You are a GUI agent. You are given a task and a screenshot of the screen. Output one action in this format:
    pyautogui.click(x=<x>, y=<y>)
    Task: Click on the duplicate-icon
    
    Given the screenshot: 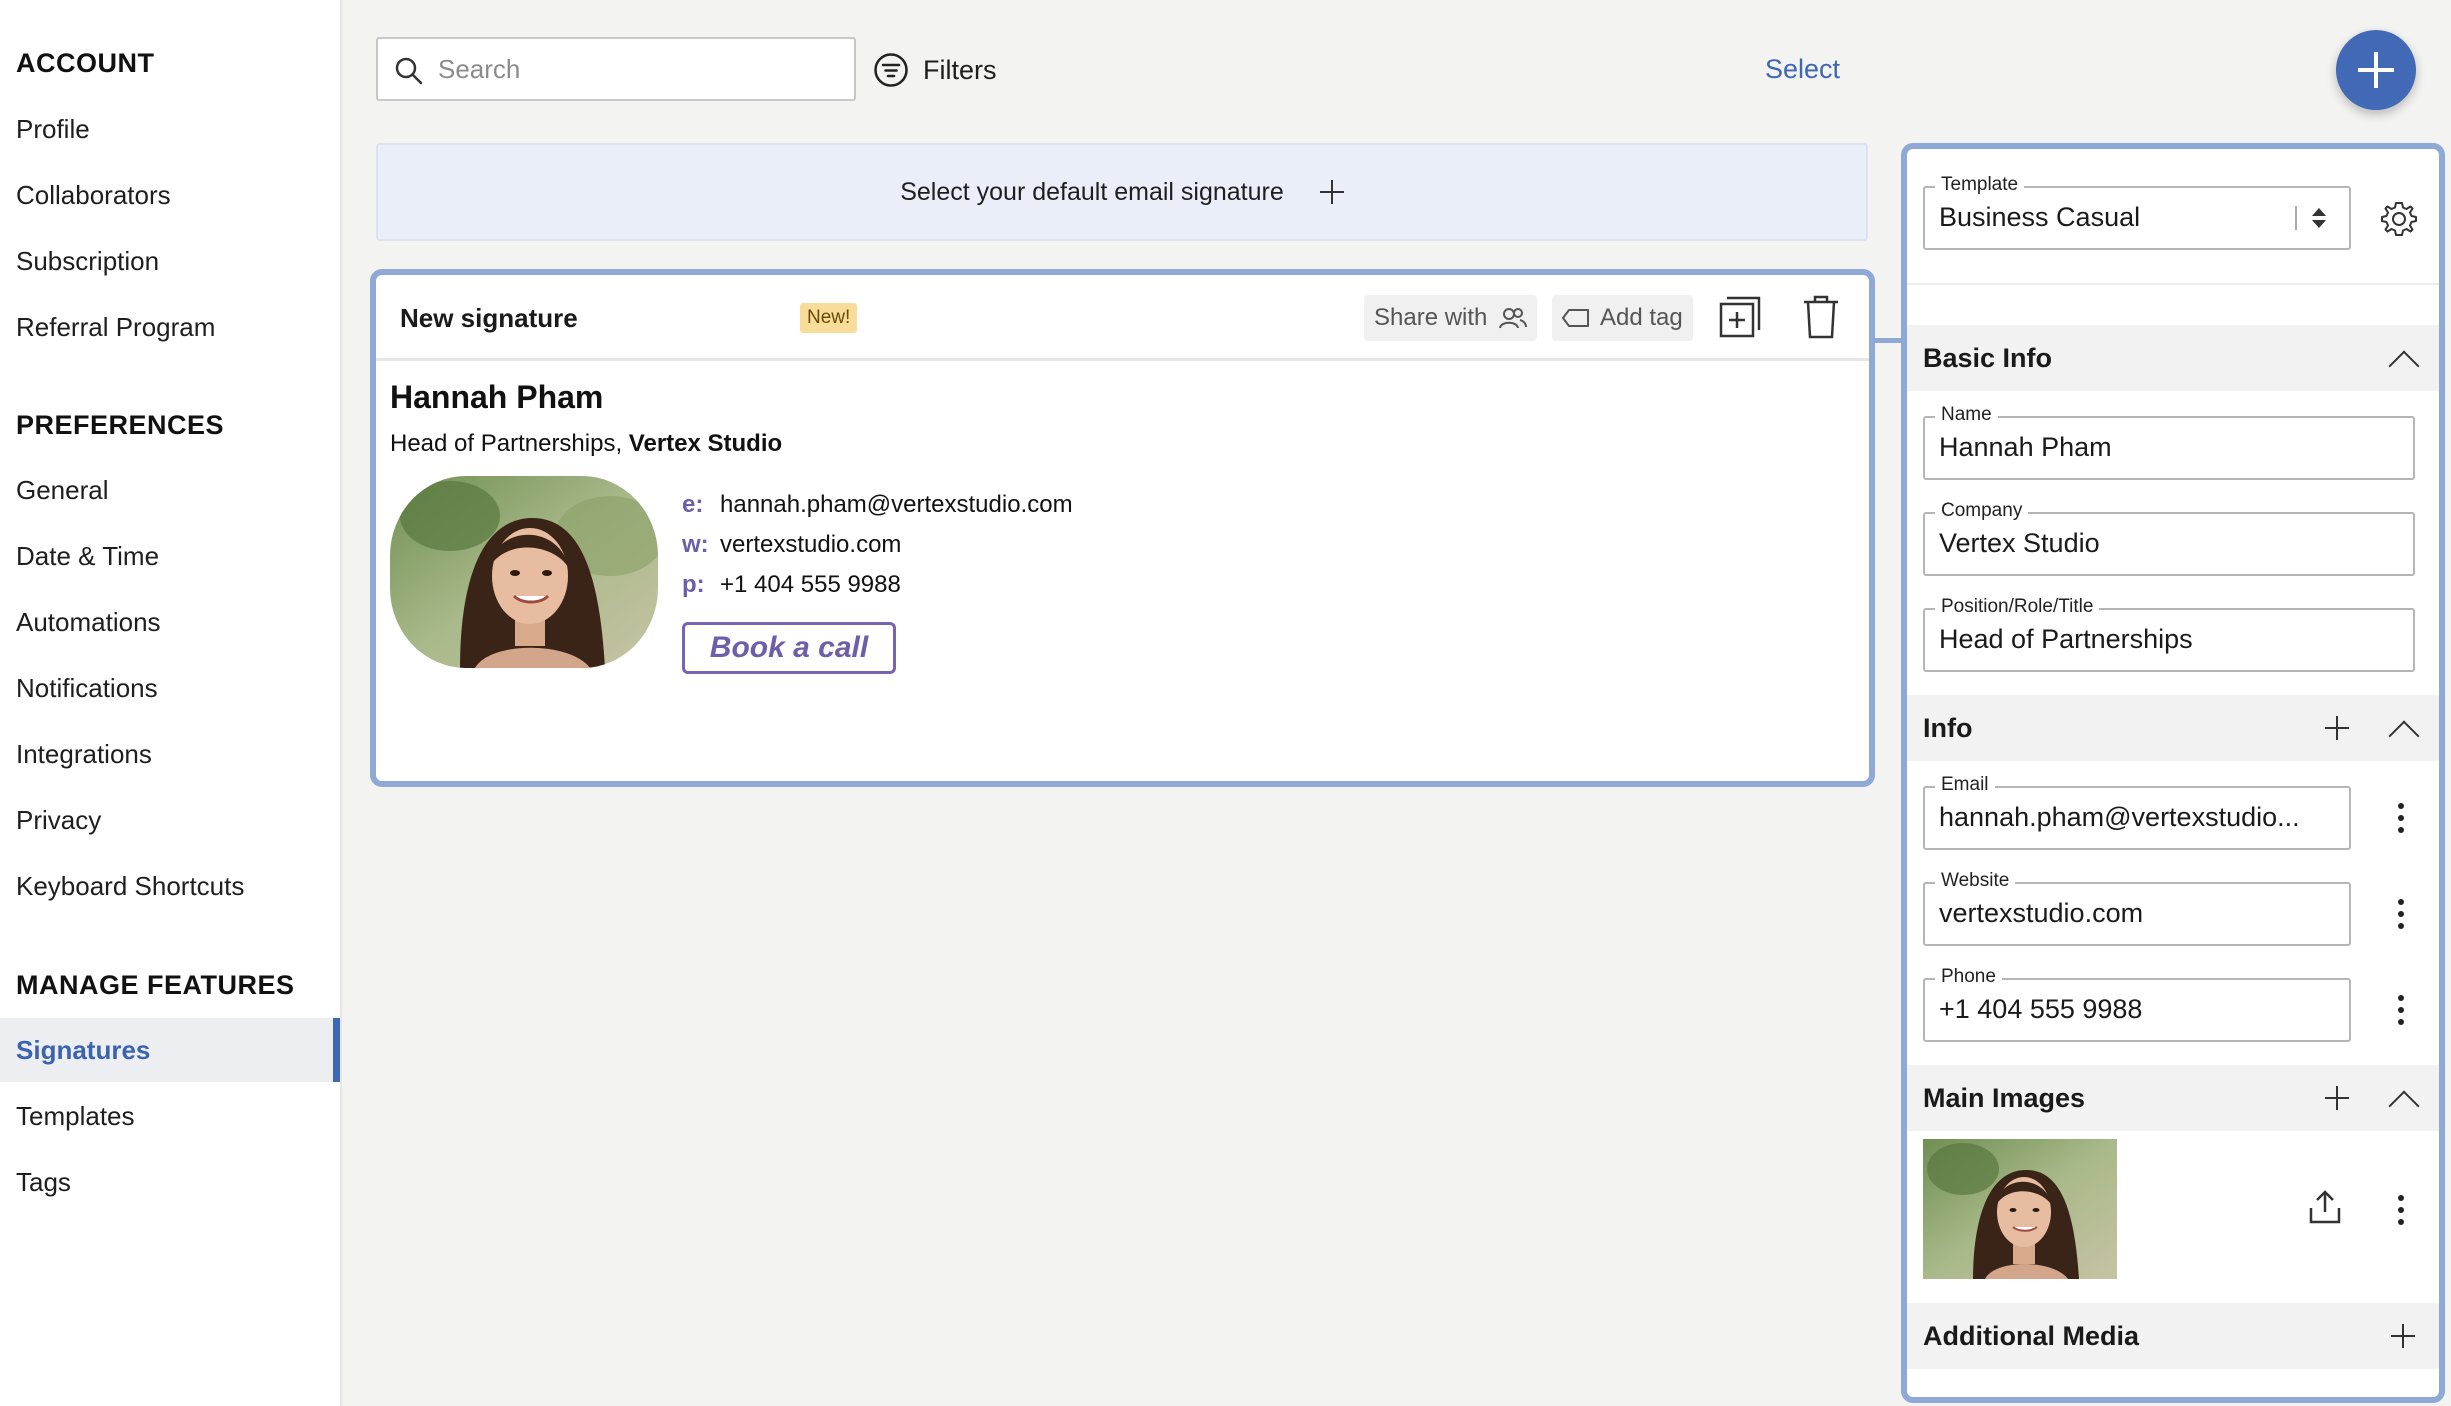 What is the action you would take?
    pyautogui.click(x=1740, y=317)
    